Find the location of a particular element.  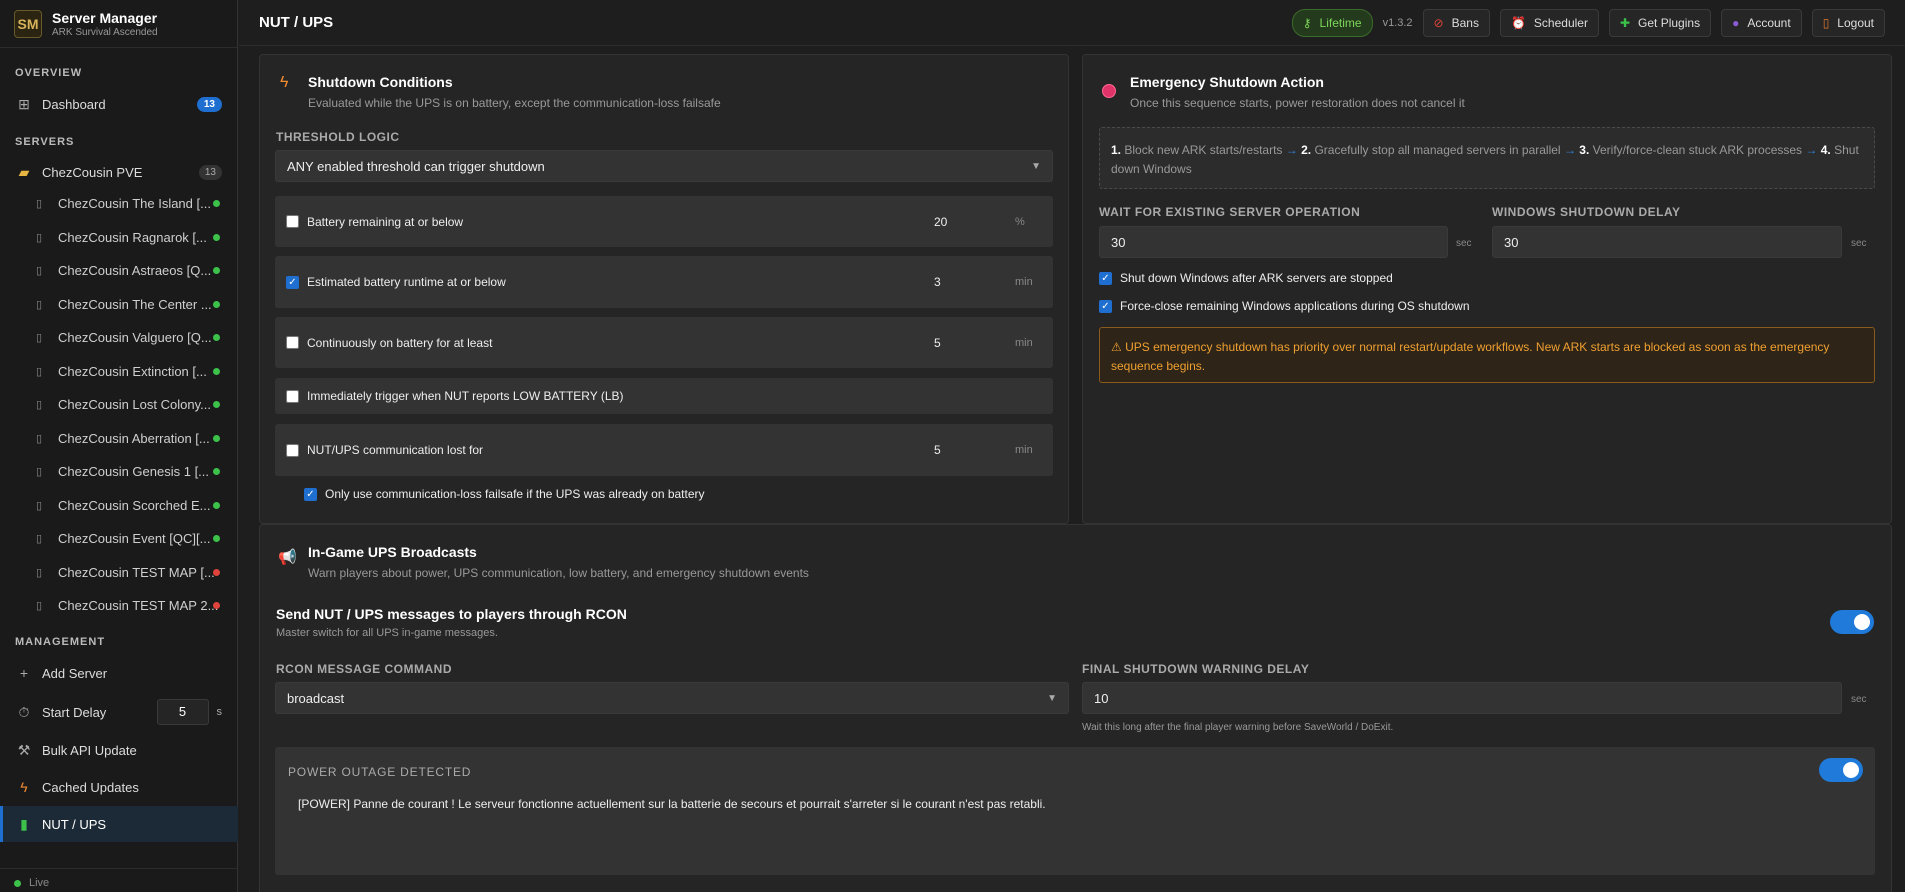

runtime-value: 3 is located at coordinates (937, 282).